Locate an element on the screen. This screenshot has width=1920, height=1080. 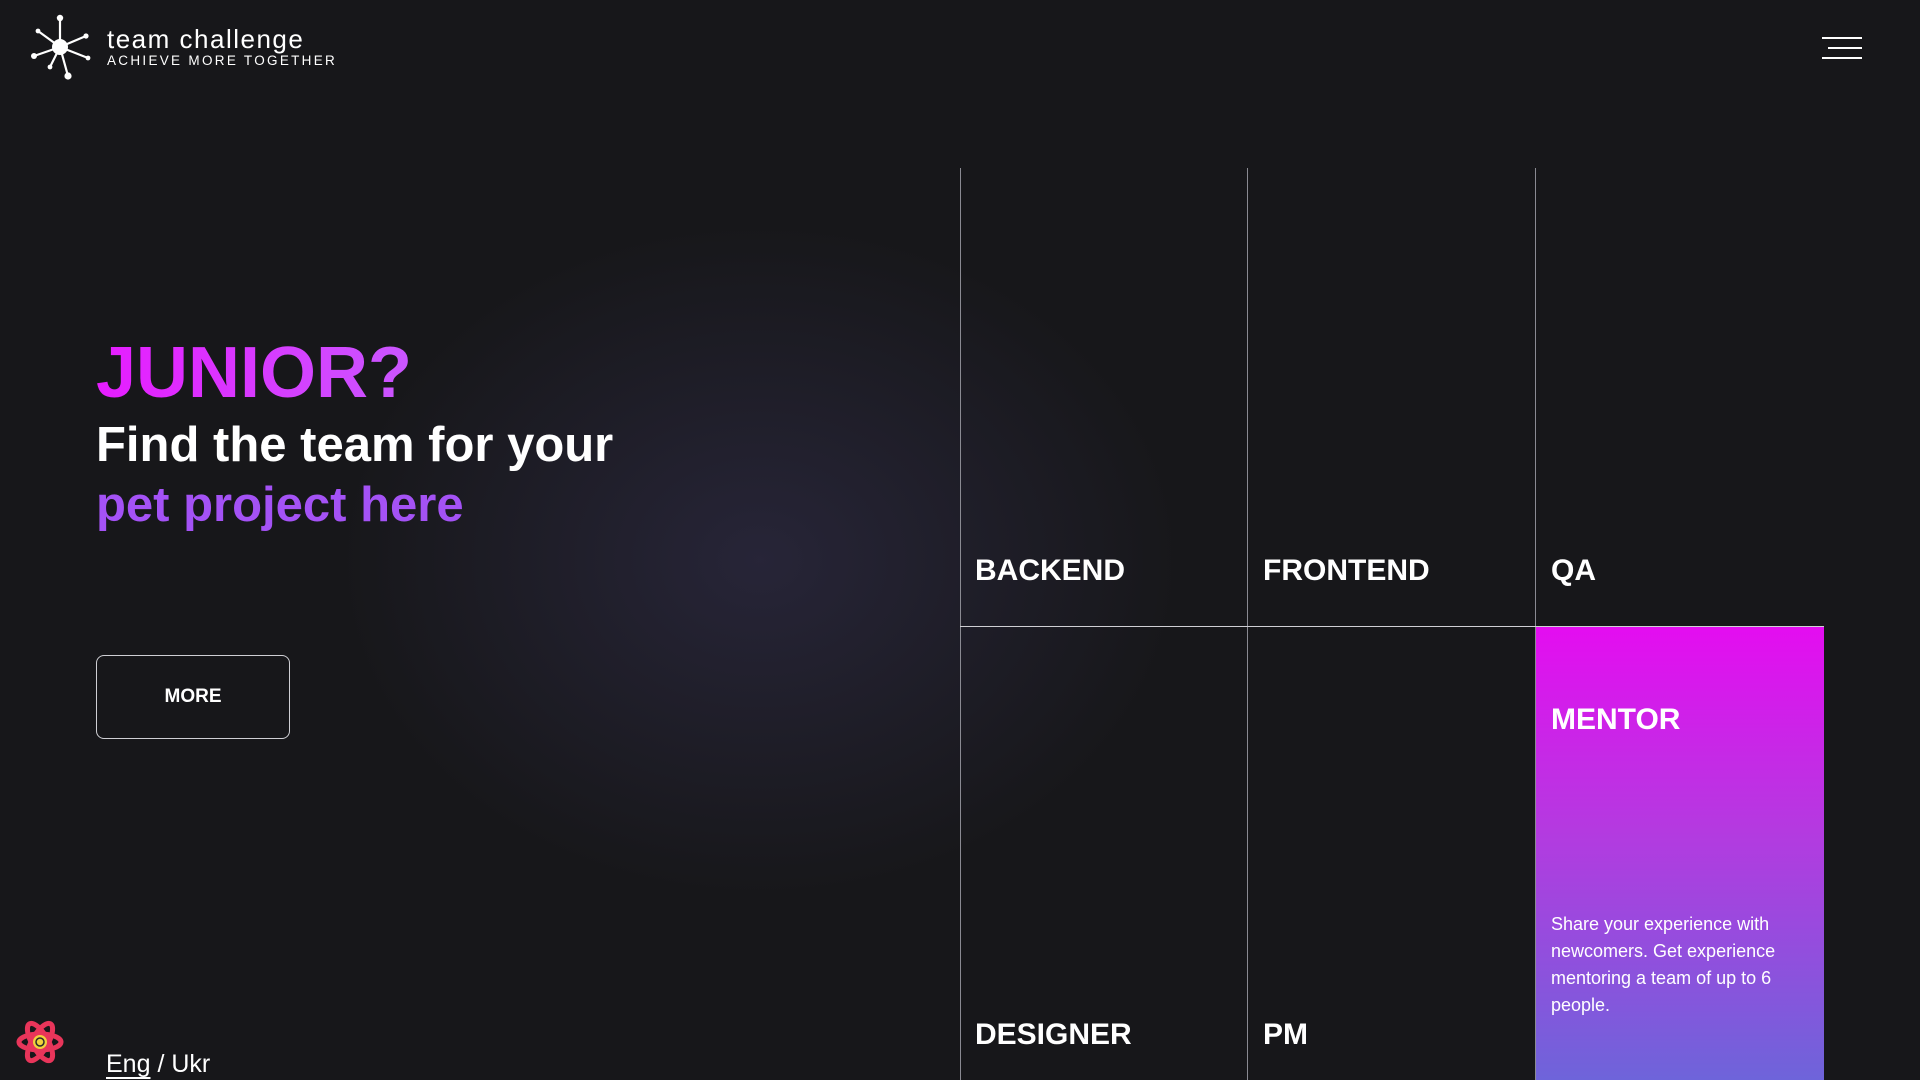
menu-bar-bottom is located at coordinates (1842, 58).